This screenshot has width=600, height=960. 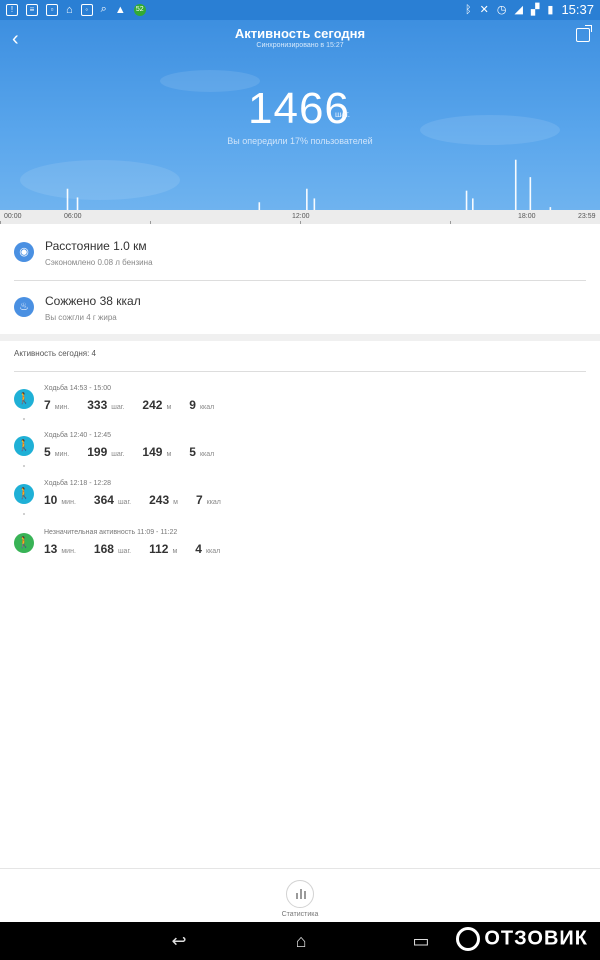 I want to click on statistics-button, so click(x=300, y=894).